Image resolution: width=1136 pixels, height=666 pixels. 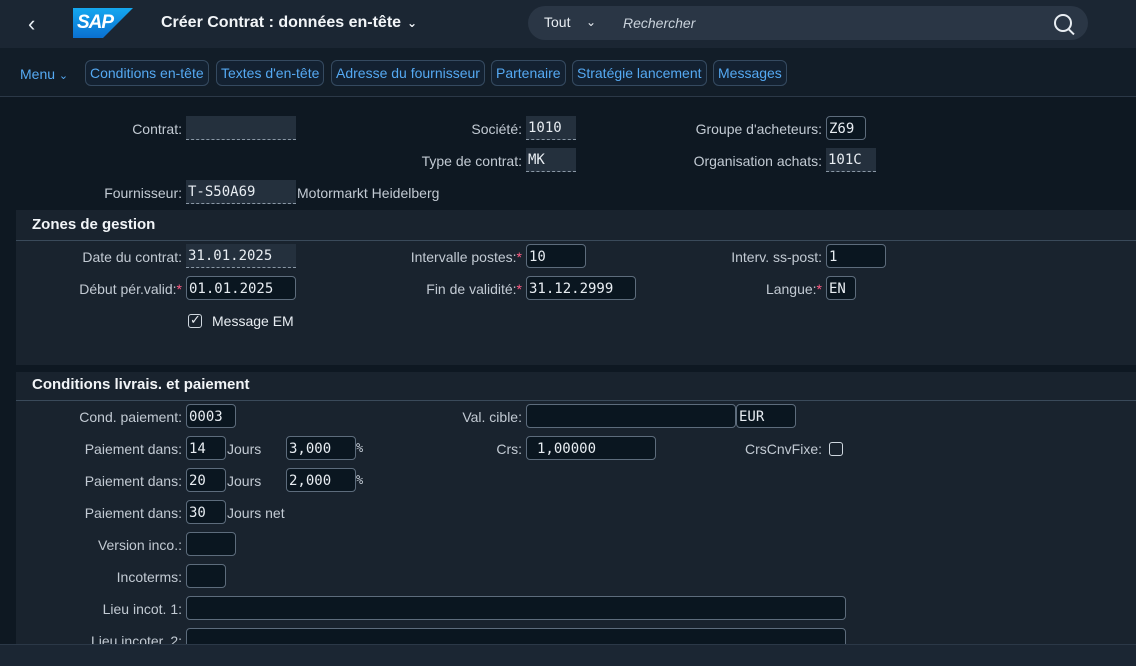 What do you see at coordinates (241, 288) in the screenshot?
I see `debut-periode-field: 01.01.2025` at bounding box center [241, 288].